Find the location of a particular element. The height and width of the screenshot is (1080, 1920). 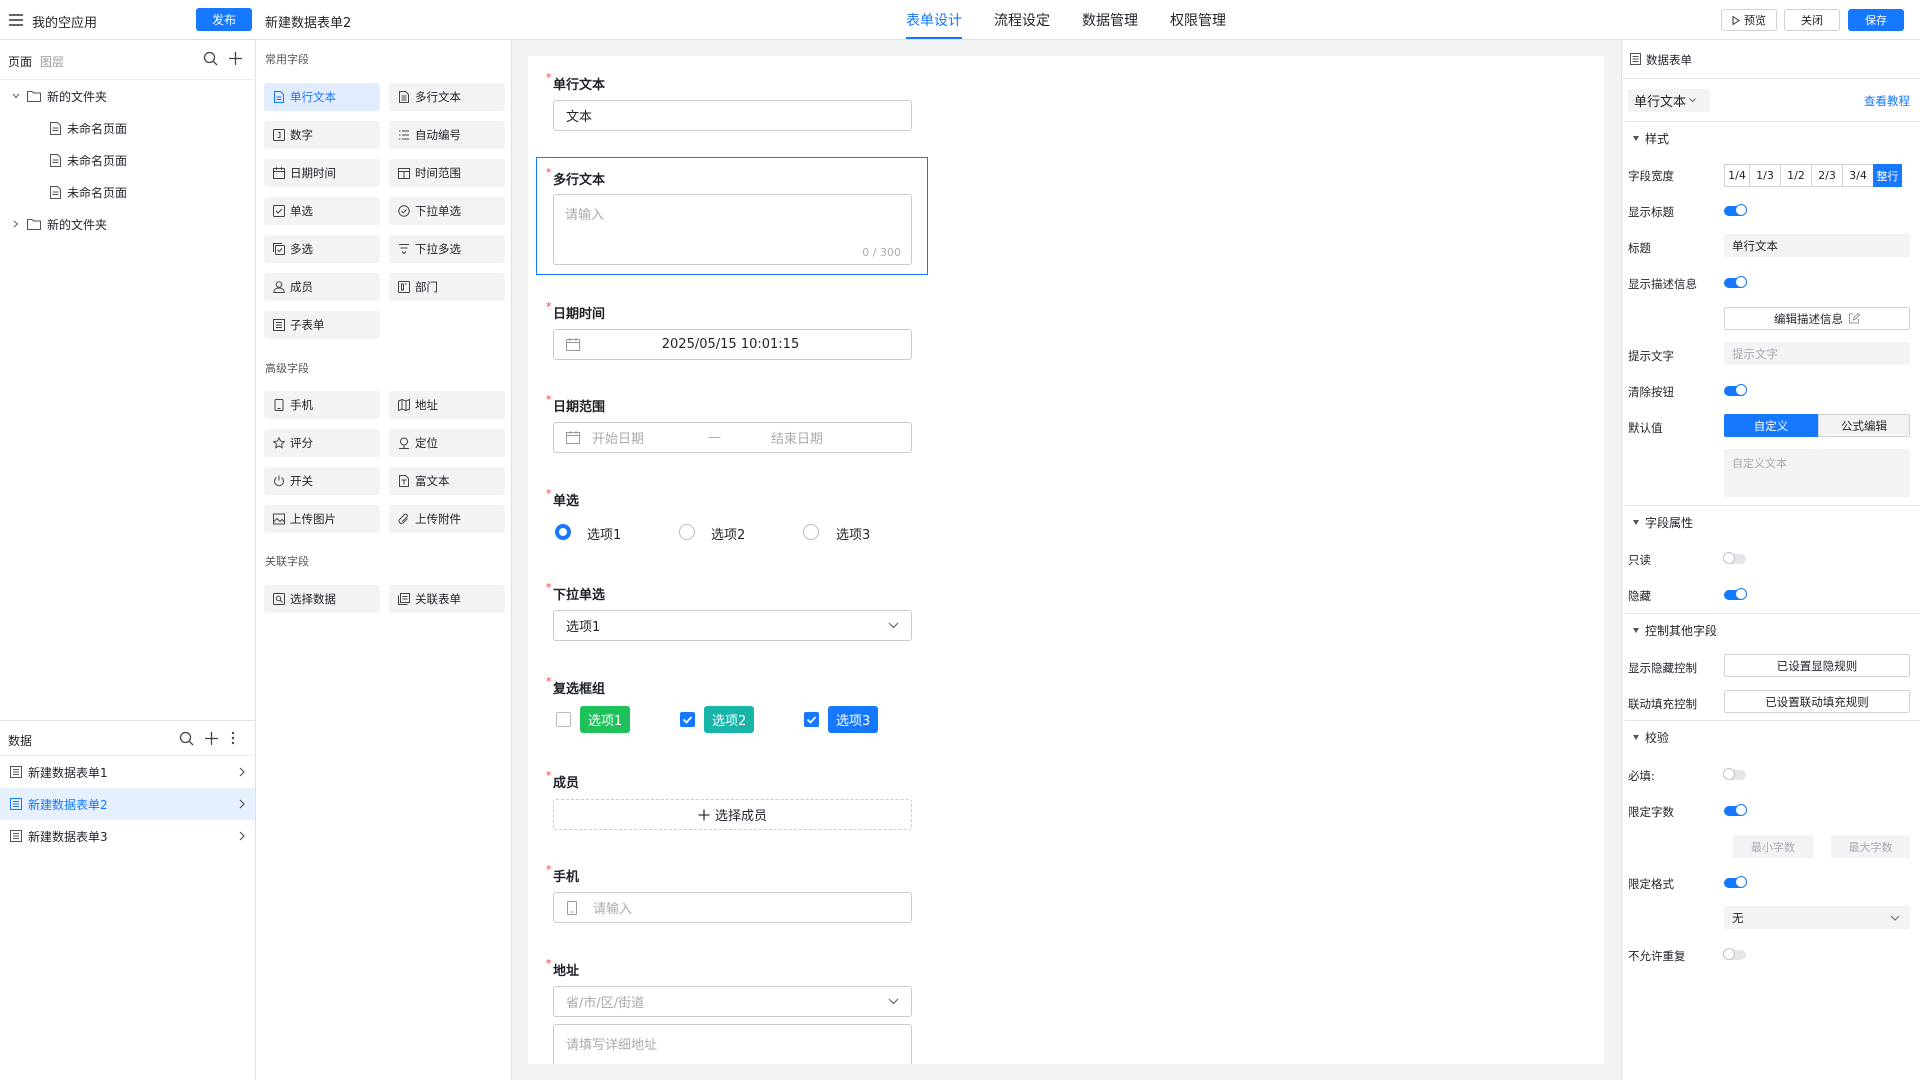

palette-address: 地址 is located at coordinates (447, 405).